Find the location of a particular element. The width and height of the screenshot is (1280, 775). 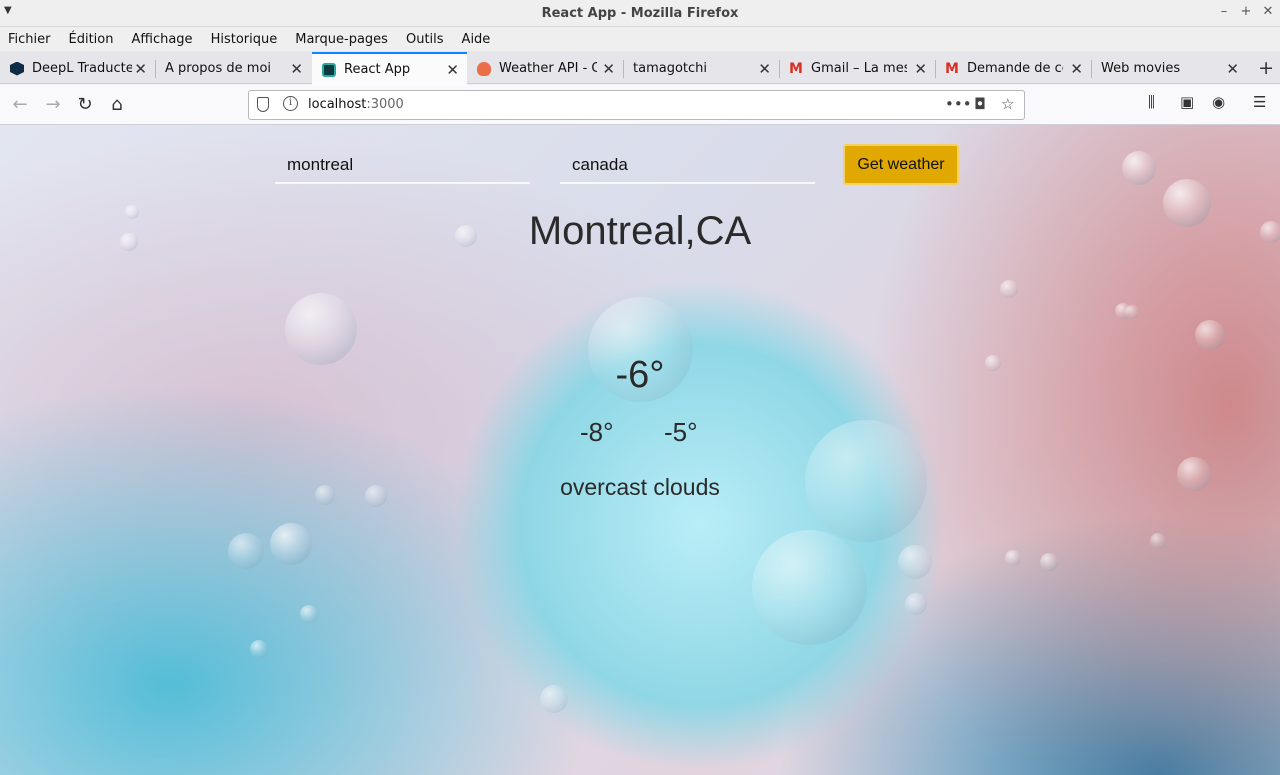

deepl-icon is located at coordinates (17, 68).